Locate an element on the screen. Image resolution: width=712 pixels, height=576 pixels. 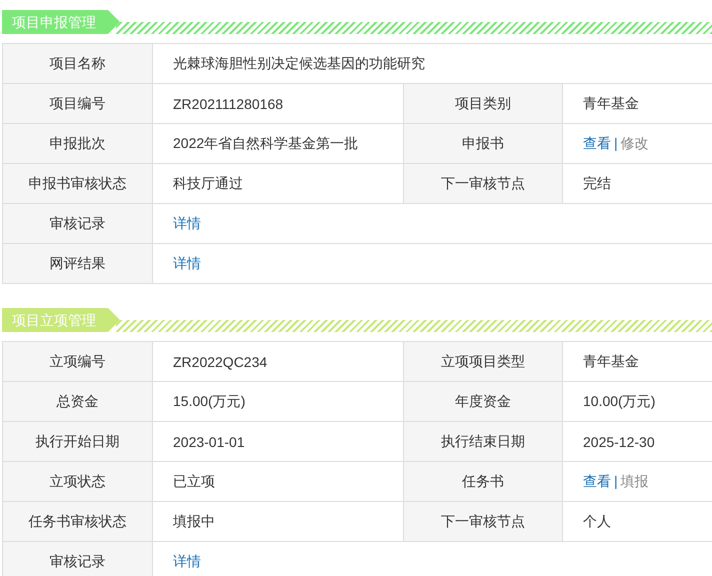
field-label: 年度资金 is located at coordinates (483, 402).